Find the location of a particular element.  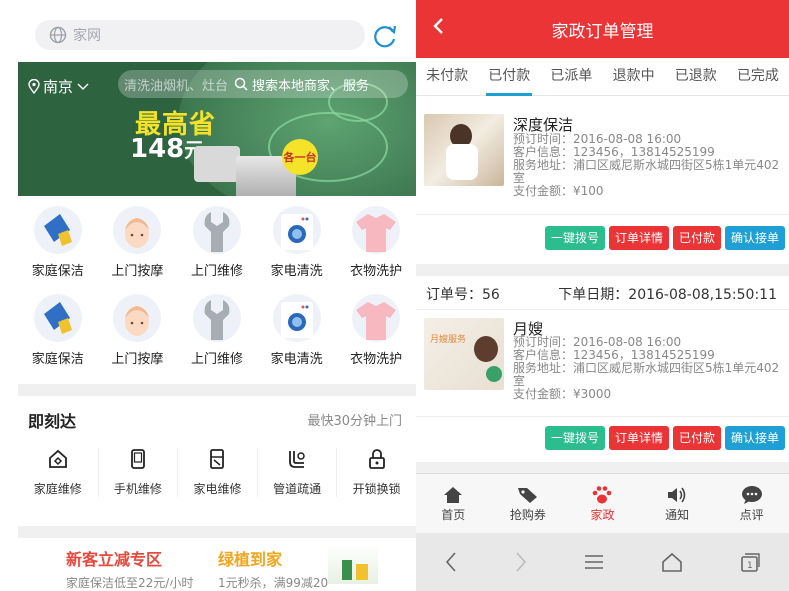

order-thumbnail: 月嫂服务 is located at coordinates (464, 354).